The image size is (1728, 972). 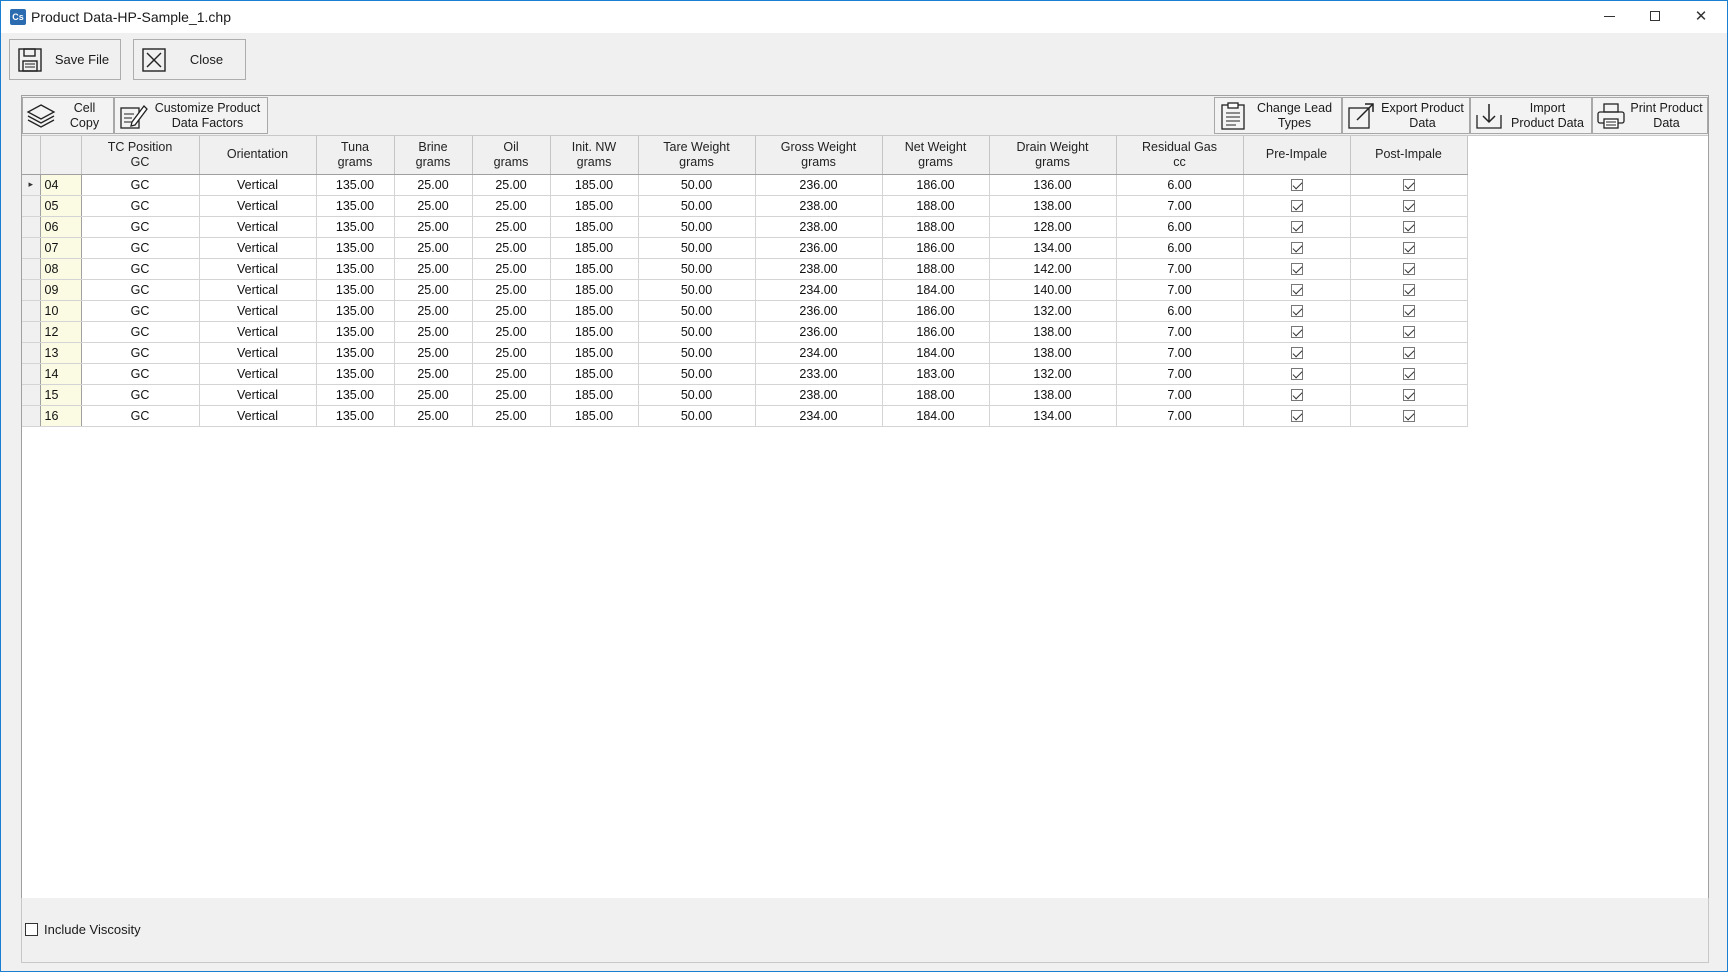 What do you see at coordinates (258, 155) in the screenshot?
I see `column-header-orientation: Orientation` at bounding box center [258, 155].